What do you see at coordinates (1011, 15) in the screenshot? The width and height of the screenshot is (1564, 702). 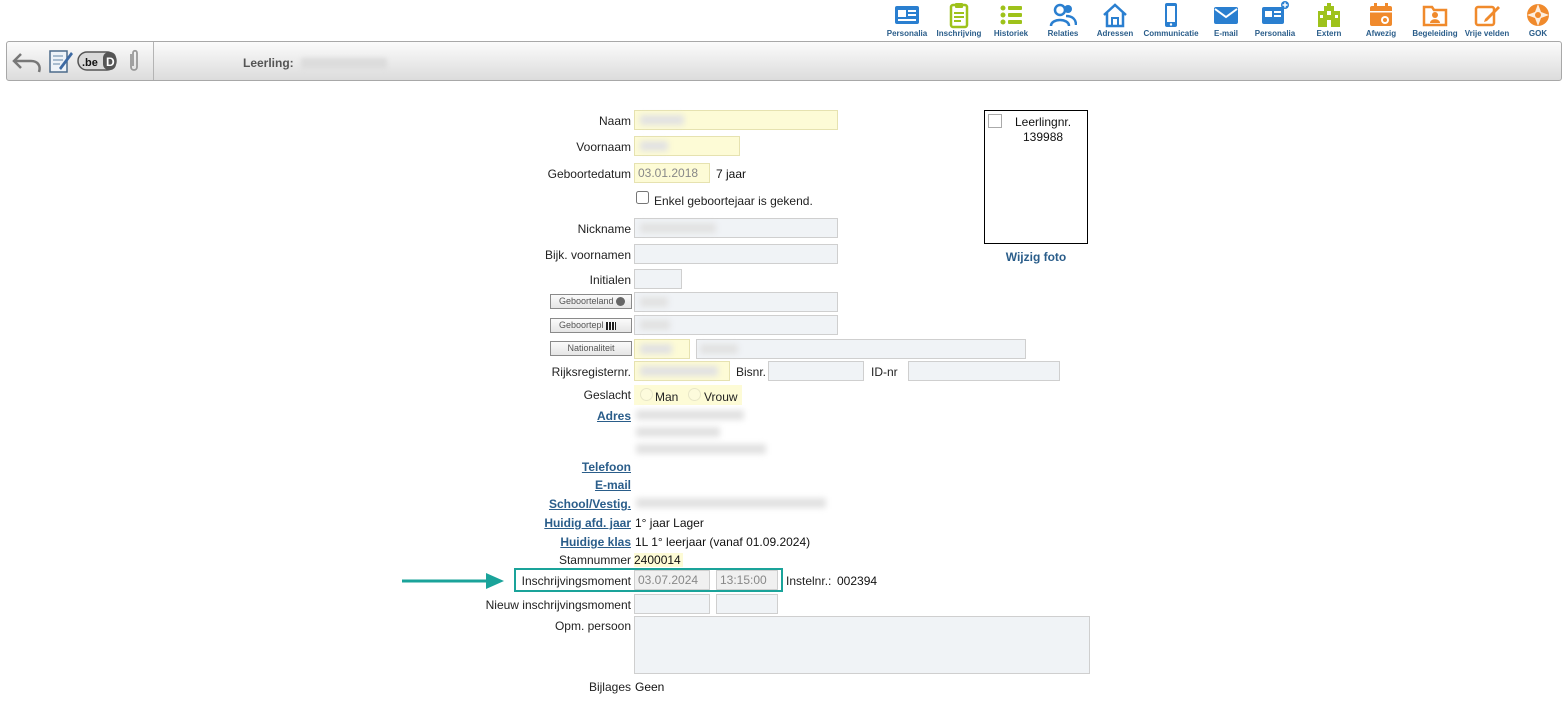 I see `list-icon` at bounding box center [1011, 15].